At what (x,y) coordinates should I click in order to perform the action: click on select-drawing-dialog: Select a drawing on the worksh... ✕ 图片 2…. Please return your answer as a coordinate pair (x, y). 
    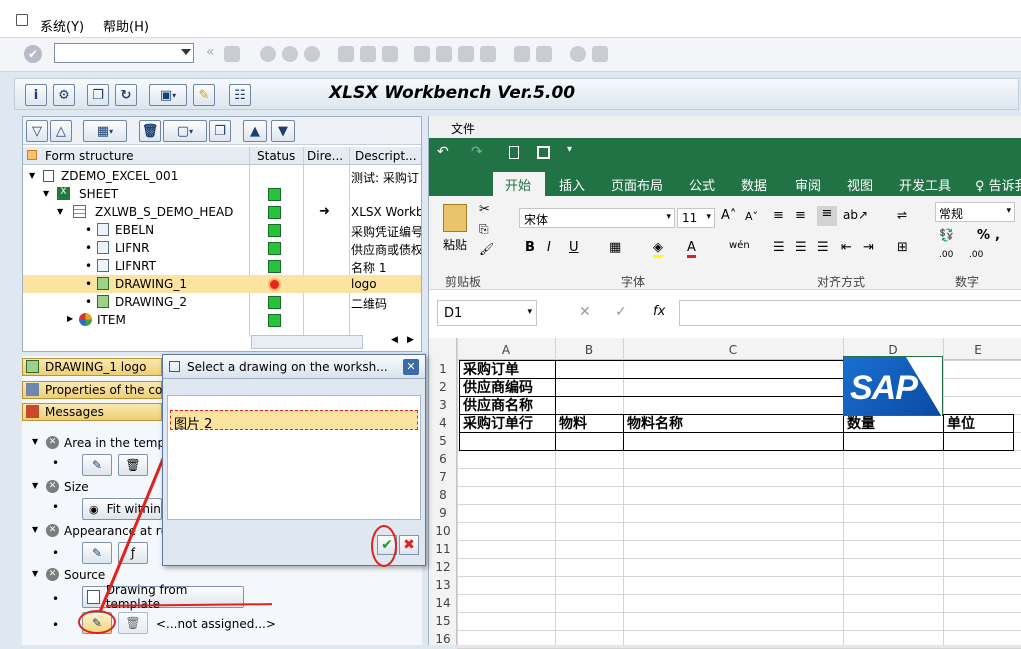
    Looking at the image, I should click on (294, 460).